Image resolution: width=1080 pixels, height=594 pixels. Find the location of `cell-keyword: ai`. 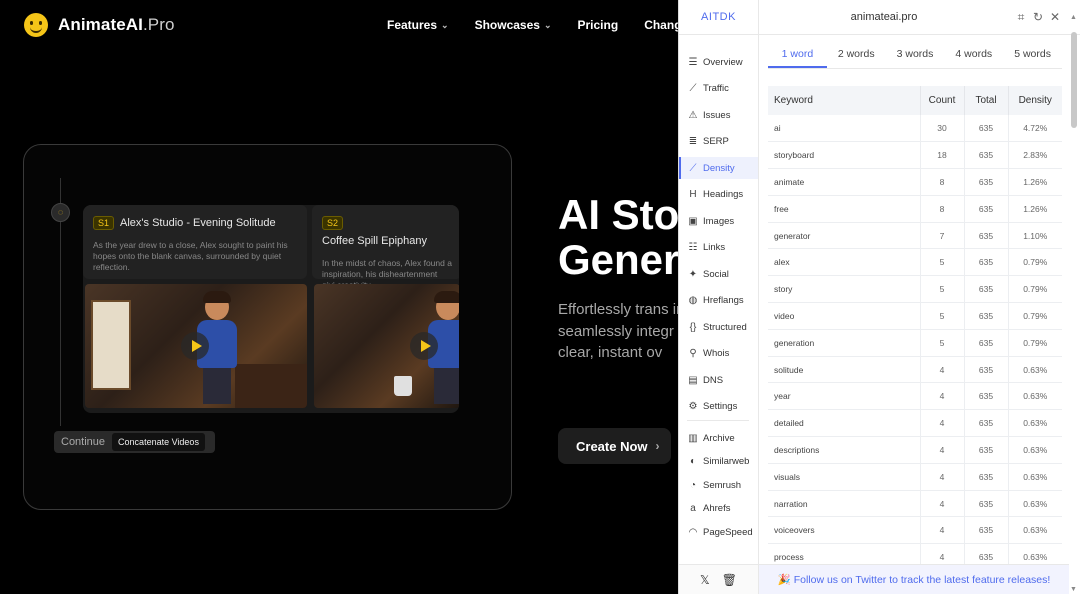

cell-keyword: ai is located at coordinates (844, 129).